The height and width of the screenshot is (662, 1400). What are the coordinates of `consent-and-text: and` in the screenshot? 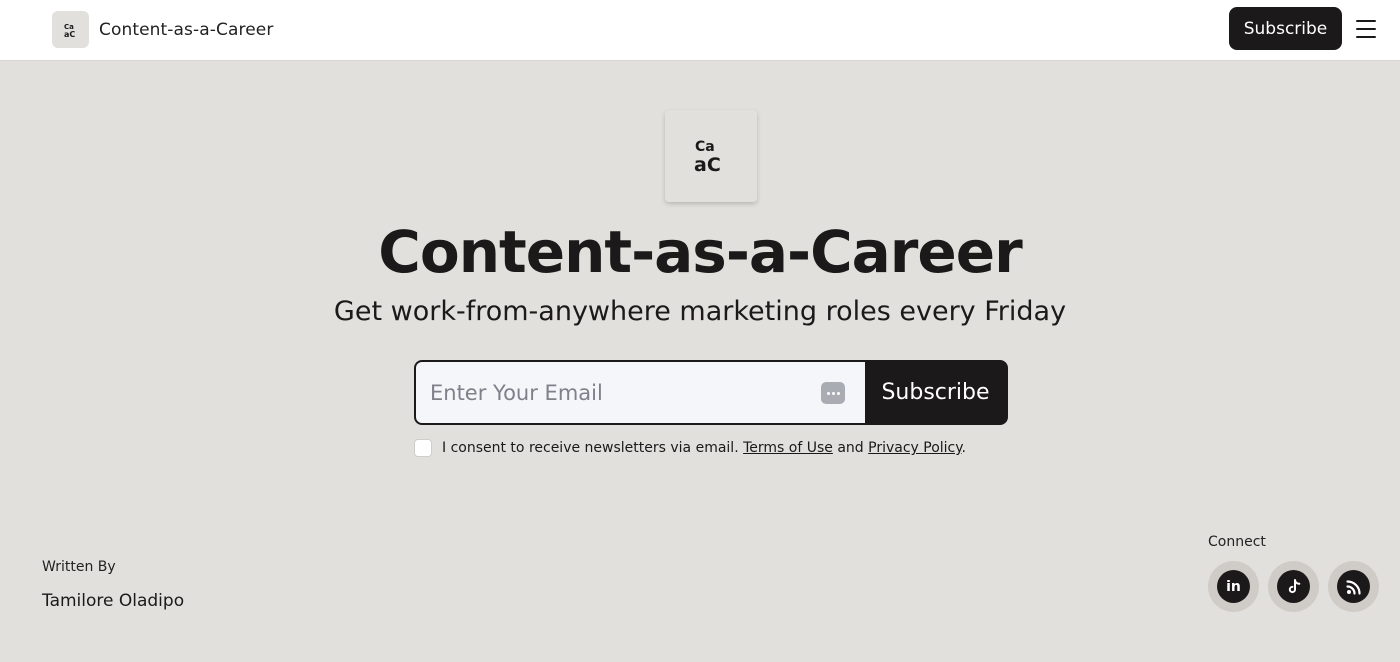 It's located at (850, 448).